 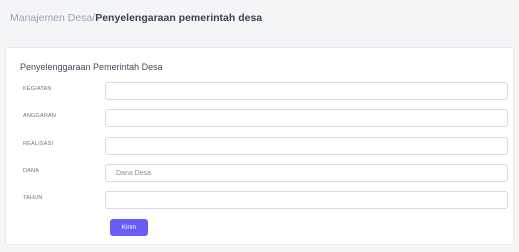 I want to click on anggaran-input, so click(x=306, y=118).